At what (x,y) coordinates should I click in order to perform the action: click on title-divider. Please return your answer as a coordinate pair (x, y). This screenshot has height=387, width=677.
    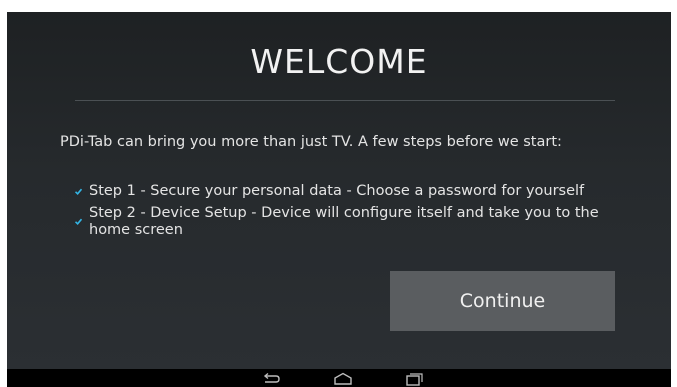
    Looking at the image, I should click on (345, 100).